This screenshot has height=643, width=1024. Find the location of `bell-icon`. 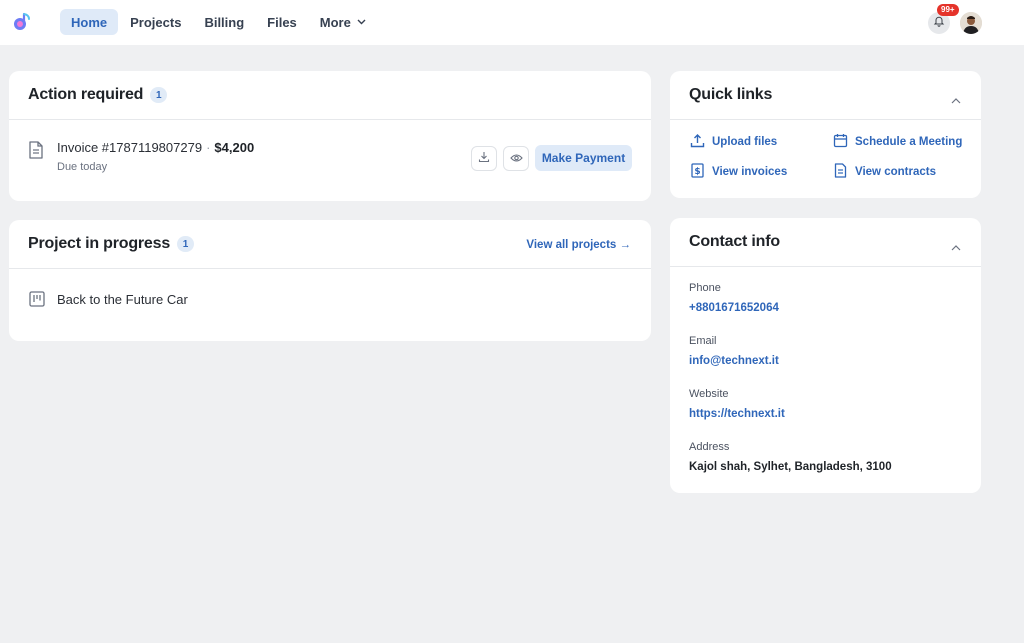

bell-icon is located at coordinates (939, 23).